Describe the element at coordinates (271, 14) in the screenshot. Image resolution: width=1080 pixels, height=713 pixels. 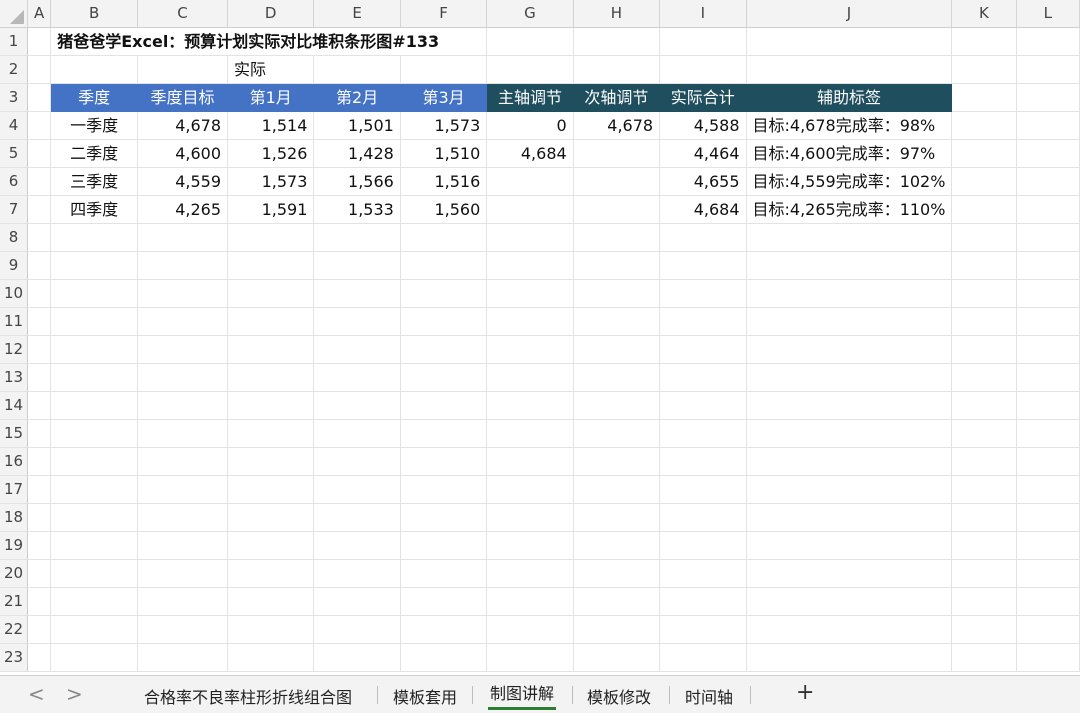
I see `col-header-d: D` at that location.